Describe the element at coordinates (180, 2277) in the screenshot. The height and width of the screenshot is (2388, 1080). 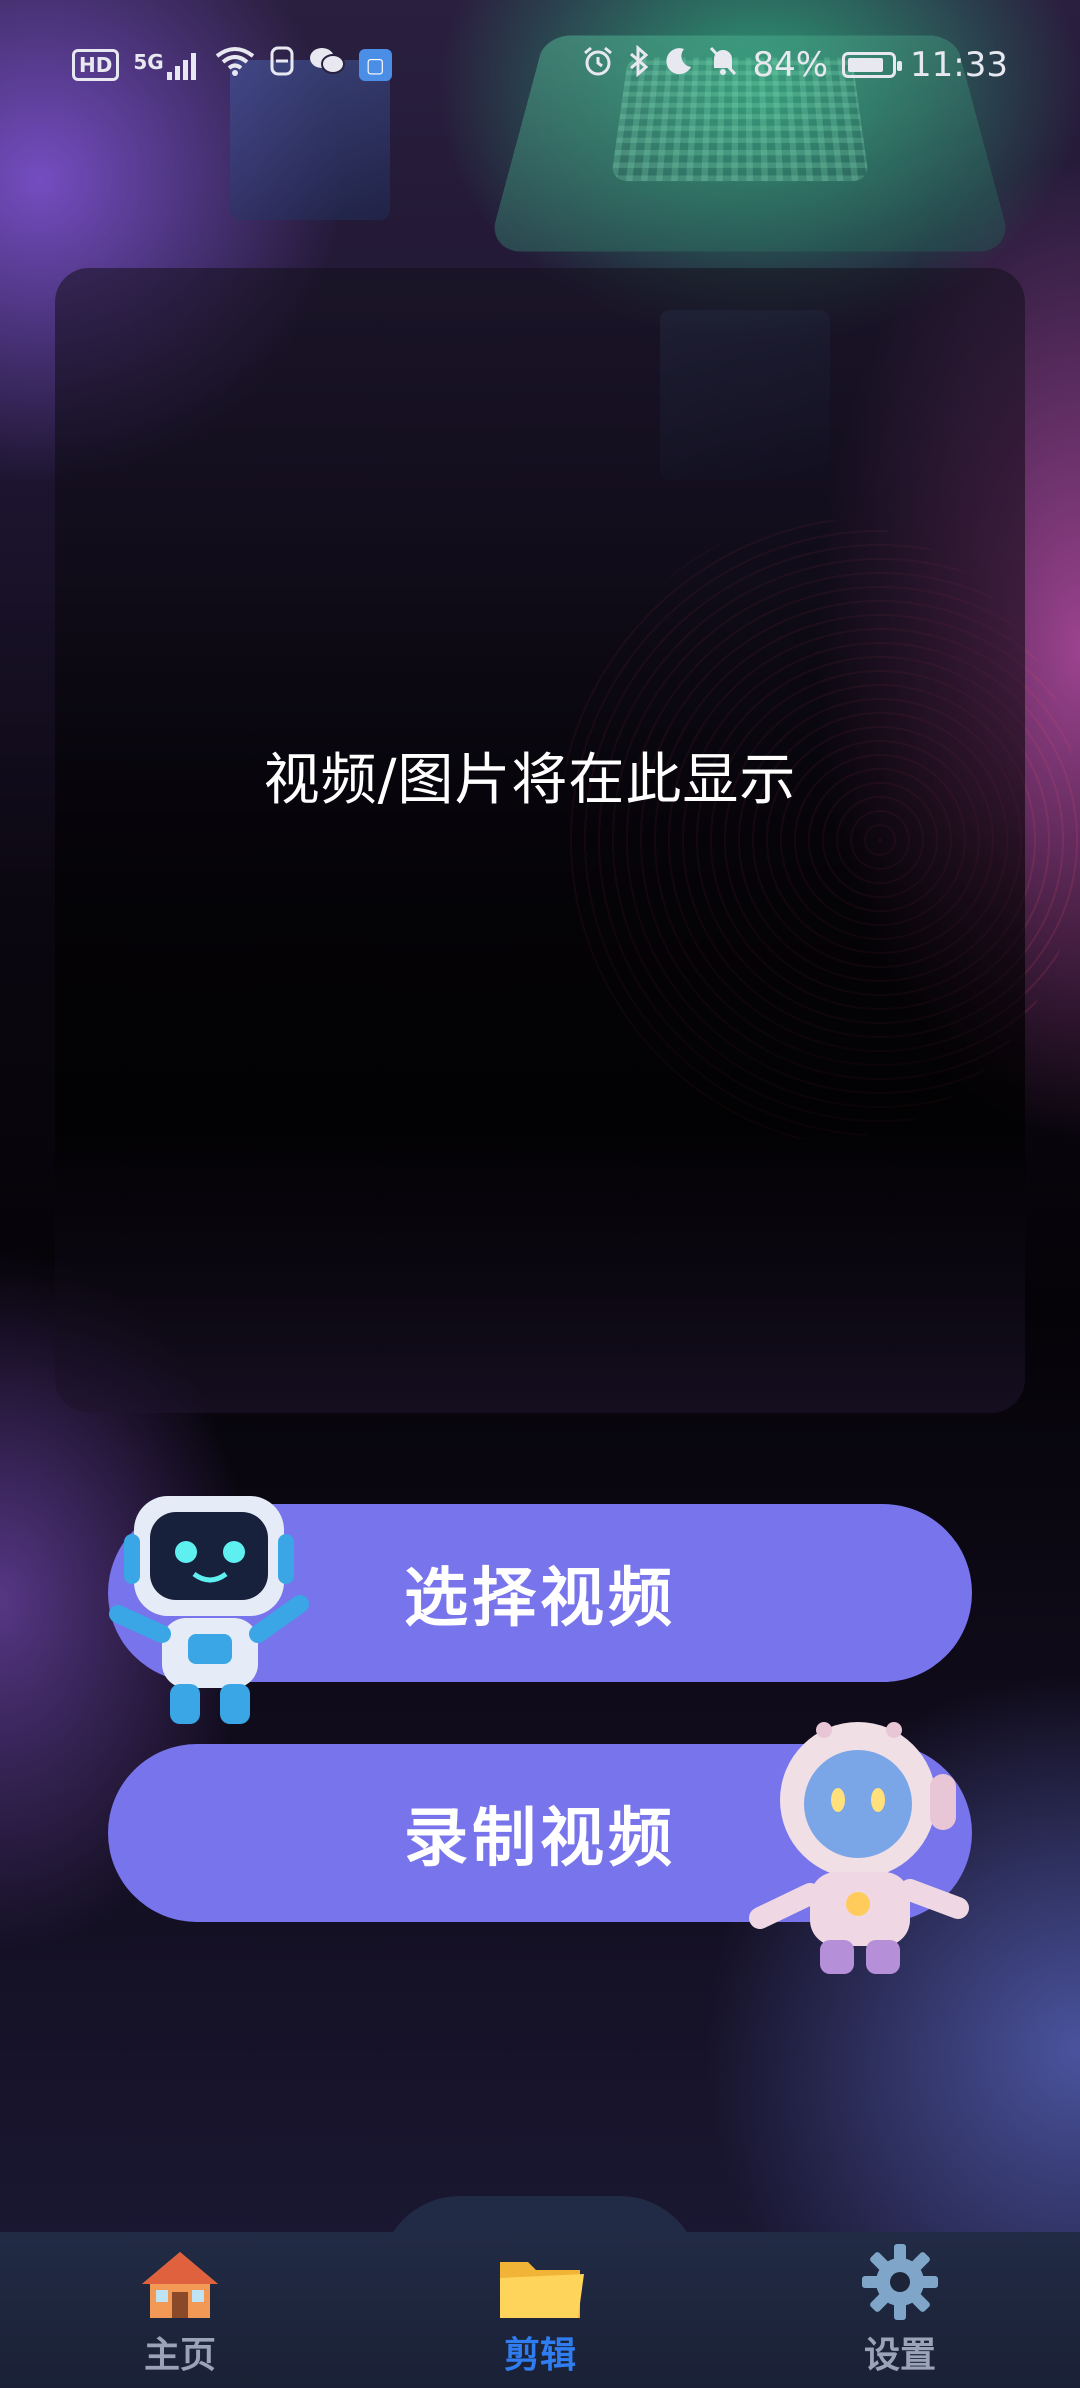
I see `house-icon` at that location.